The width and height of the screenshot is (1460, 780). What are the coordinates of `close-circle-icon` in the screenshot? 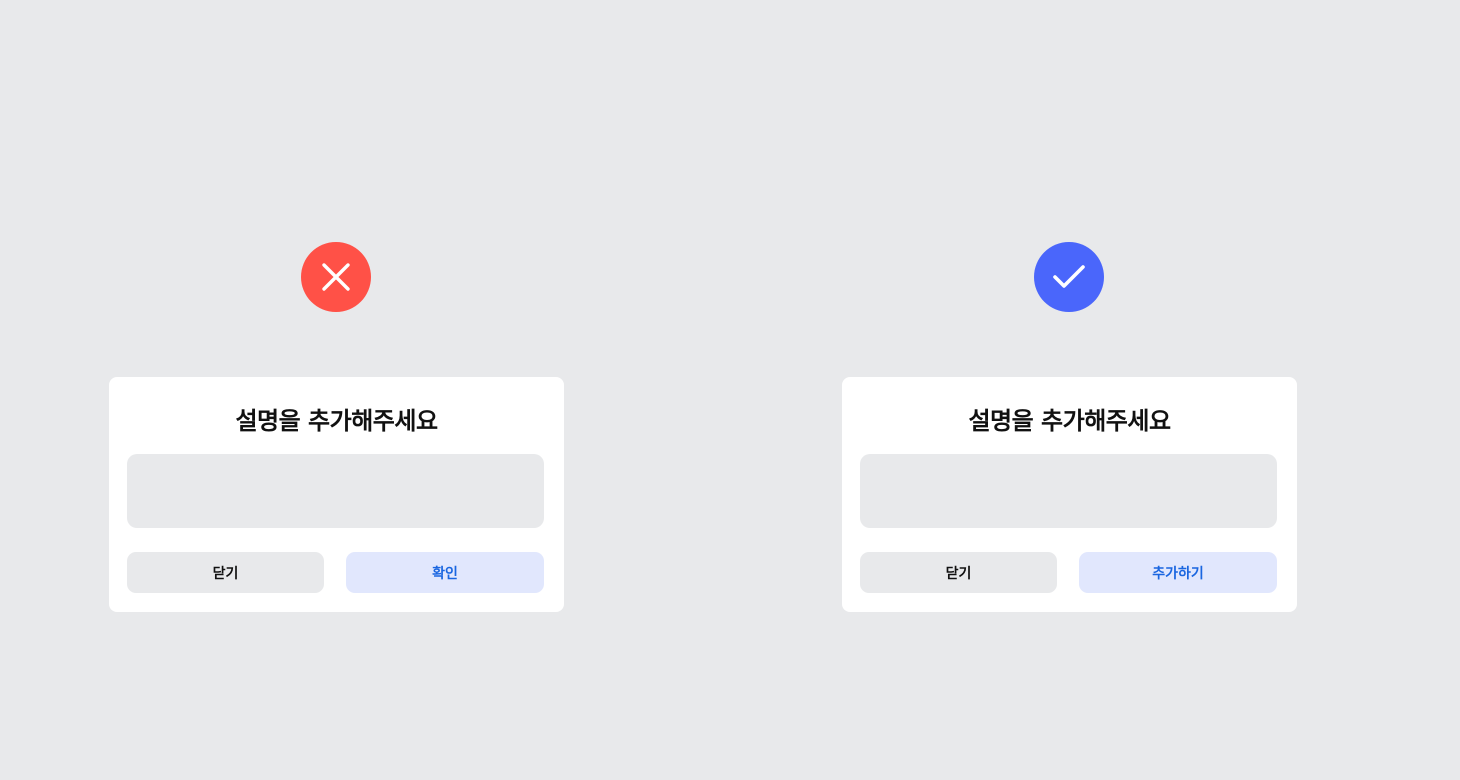 It's located at (336, 277).